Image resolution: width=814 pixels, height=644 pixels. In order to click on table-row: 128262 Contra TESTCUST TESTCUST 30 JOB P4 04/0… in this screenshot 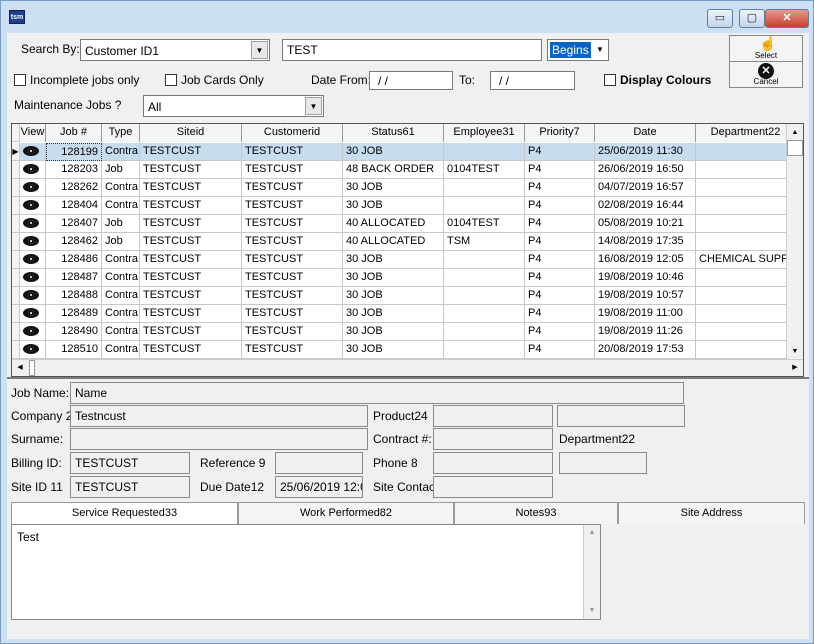, I will do `click(404, 188)`.